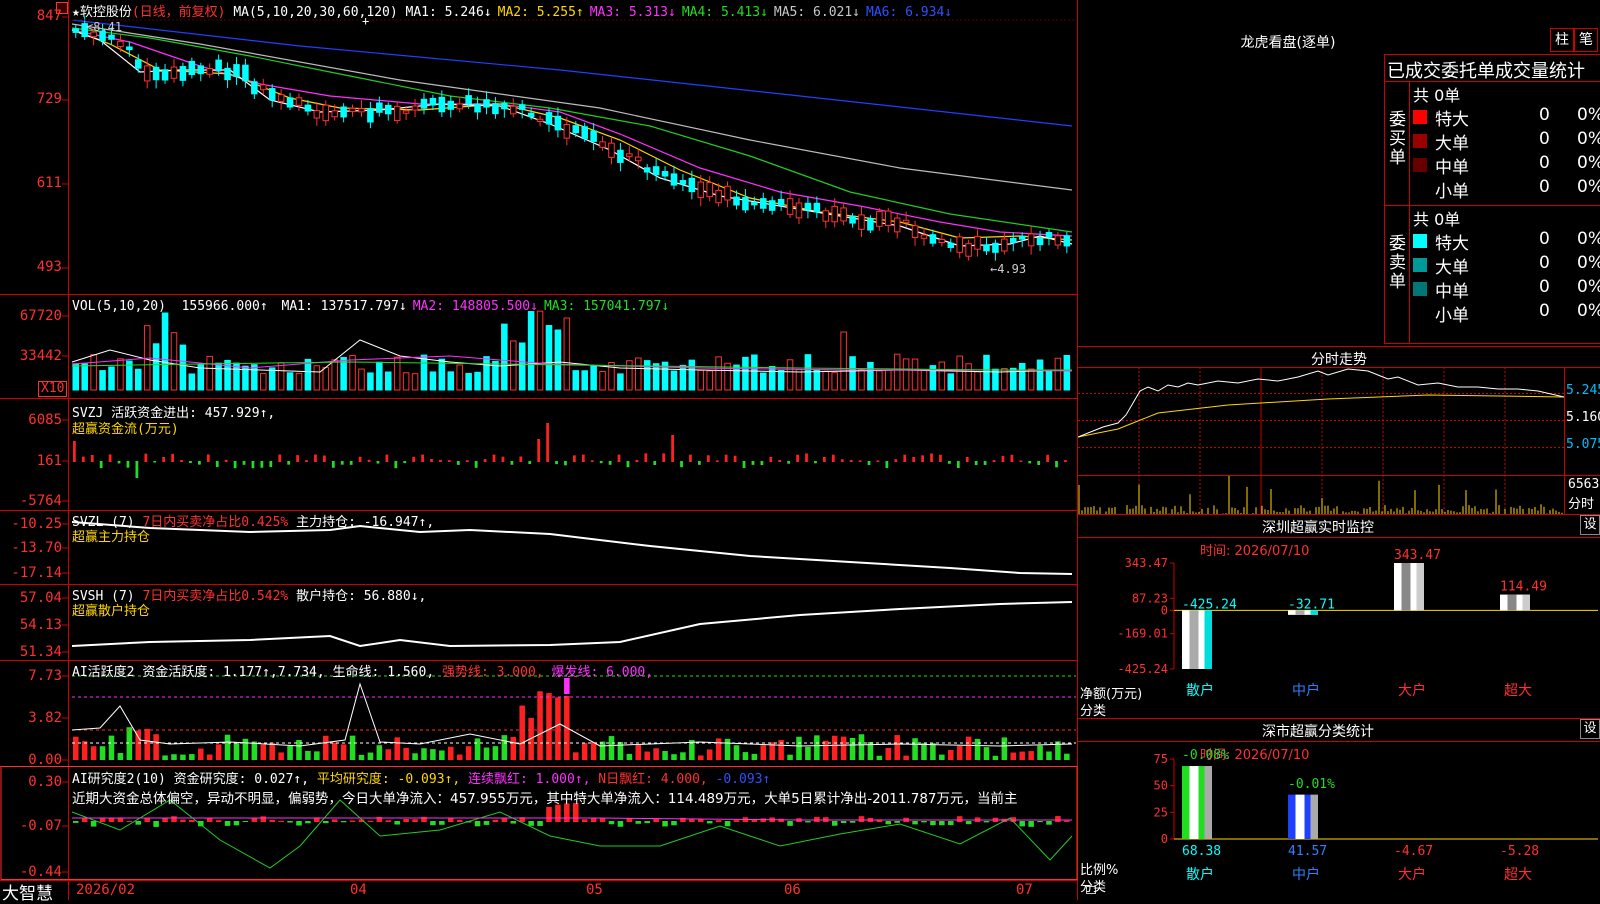 This screenshot has width=1600, height=904. I want to click on ai-activity-bars, so click(571, 719).